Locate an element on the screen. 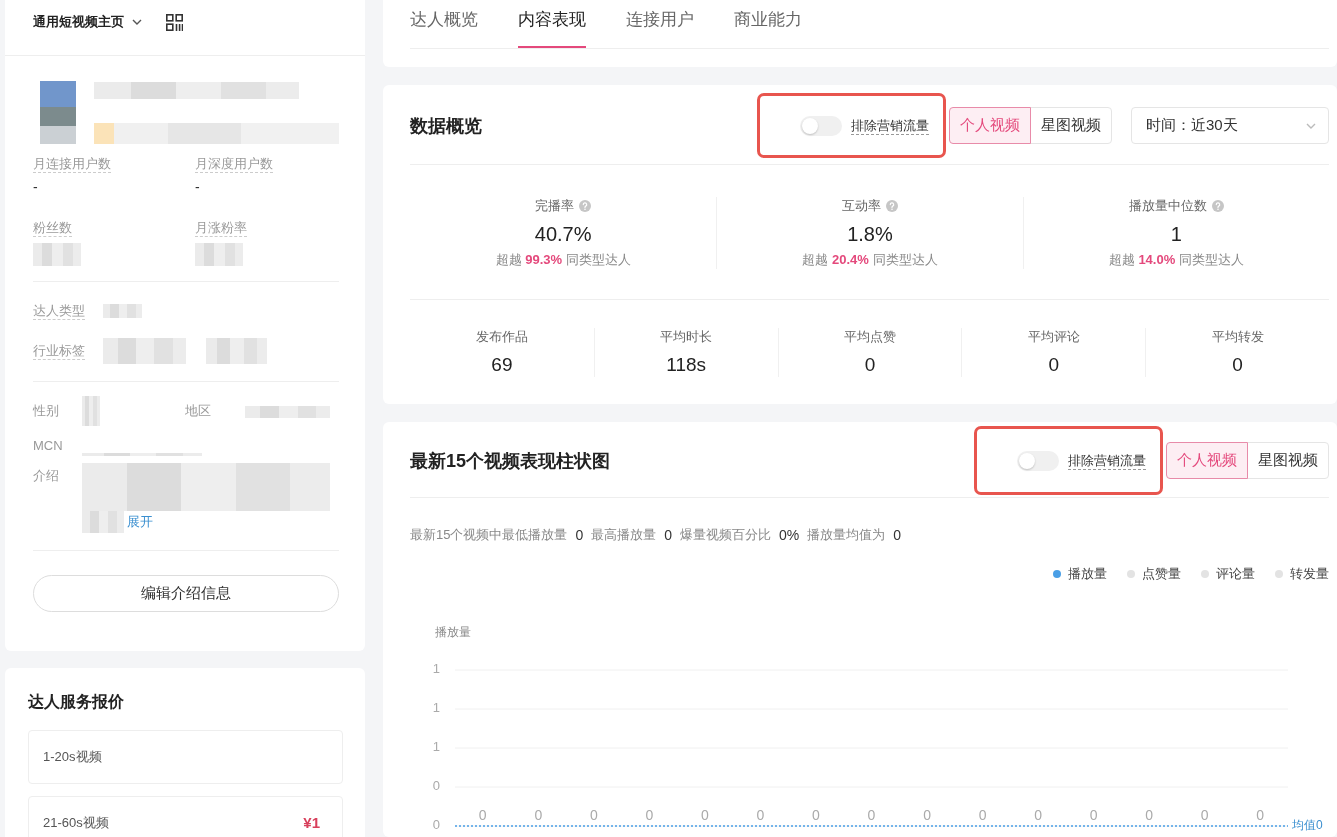 The width and height of the screenshot is (1337, 837). detail-label: 地区 is located at coordinates (198, 411).